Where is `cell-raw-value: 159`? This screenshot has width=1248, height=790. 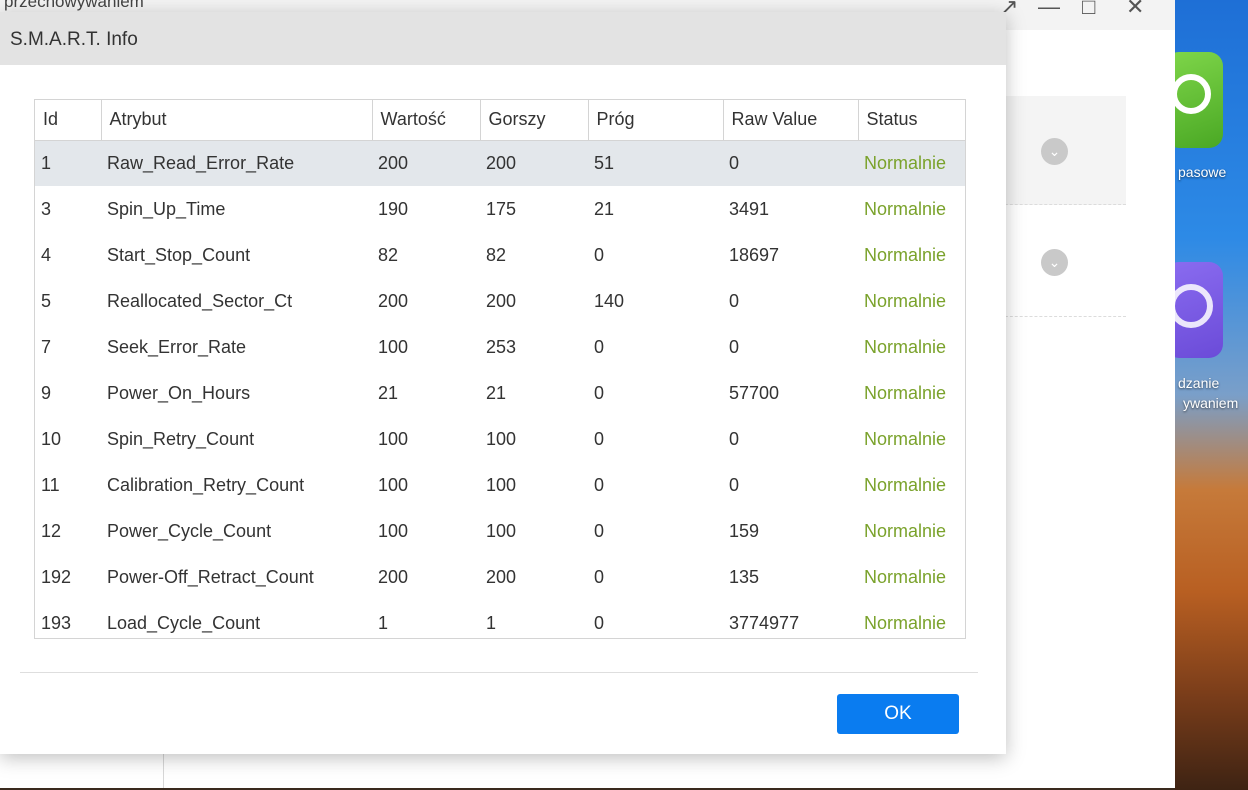 cell-raw-value: 159 is located at coordinates (744, 530).